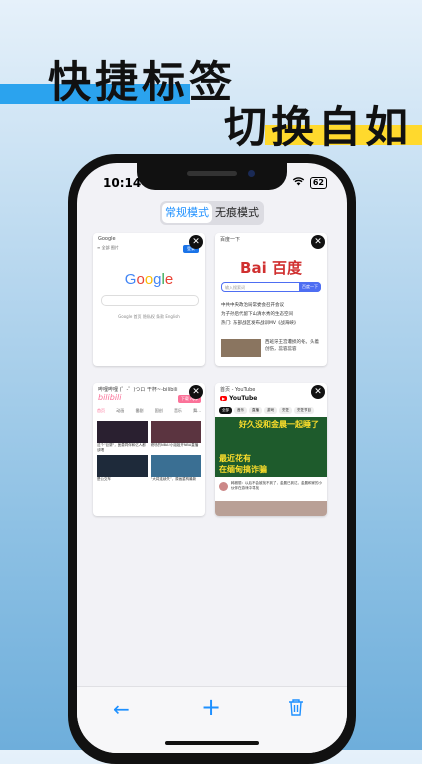  What do you see at coordinates (212, 743) in the screenshot?
I see `home-indicator` at bounding box center [212, 743].